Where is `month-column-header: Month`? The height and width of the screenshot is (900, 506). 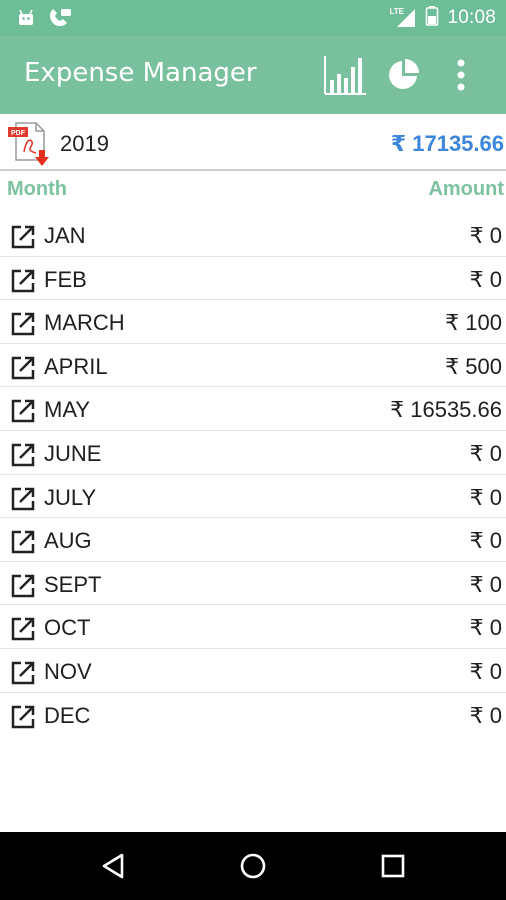 month-column-header: Month is located at coordinates (37, 189).